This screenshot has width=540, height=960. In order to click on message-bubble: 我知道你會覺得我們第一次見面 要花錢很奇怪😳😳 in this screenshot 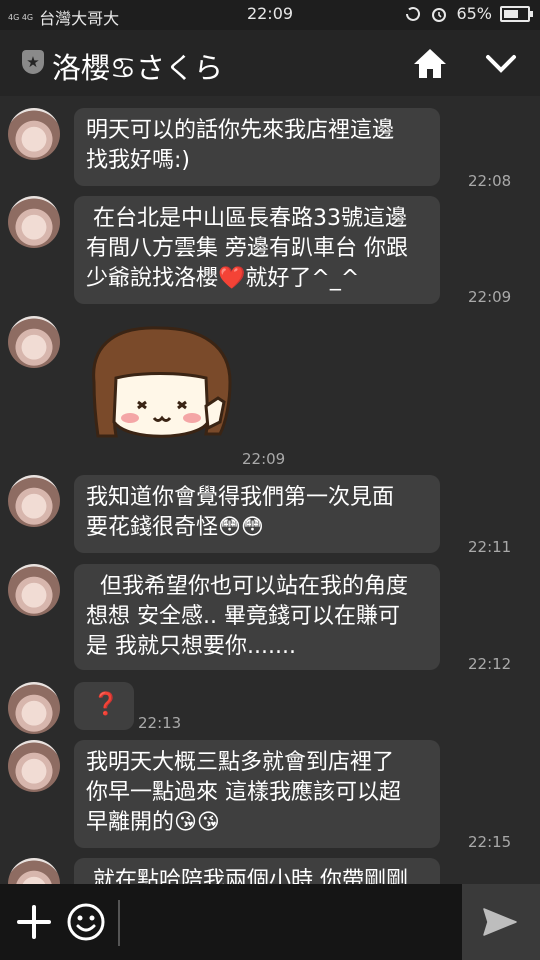, I will do `click(257, 514)`.